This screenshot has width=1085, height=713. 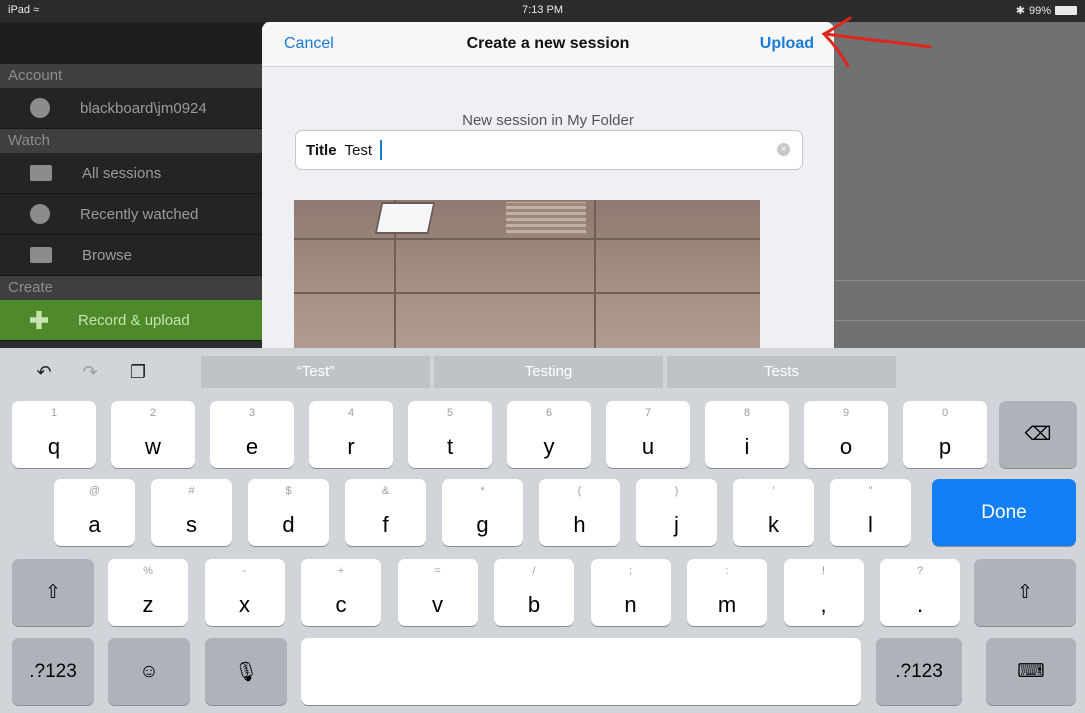 What do you see at coordinates (630, 604) in the screenshot?
I see `key-char: n` at bounding box center [630, 604].